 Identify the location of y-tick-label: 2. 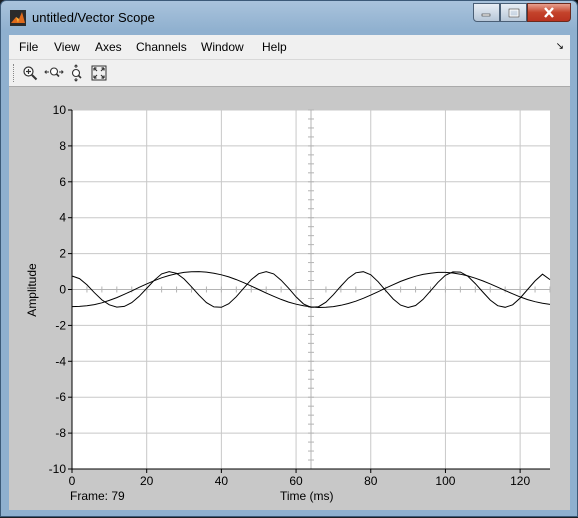
(62, 254).